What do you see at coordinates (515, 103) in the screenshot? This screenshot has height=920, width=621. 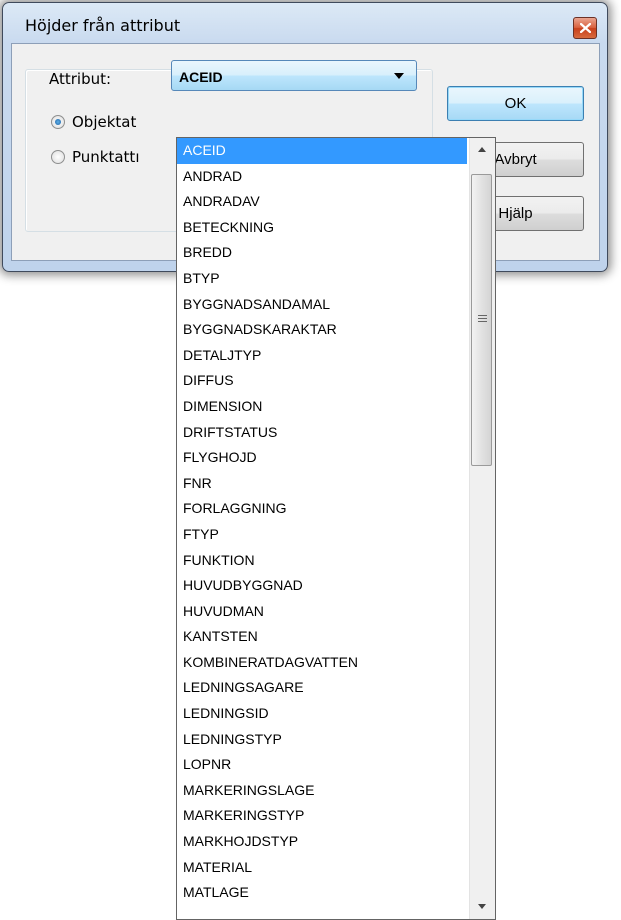 I see `ok-button: OK` at bounding box center [515, 103].